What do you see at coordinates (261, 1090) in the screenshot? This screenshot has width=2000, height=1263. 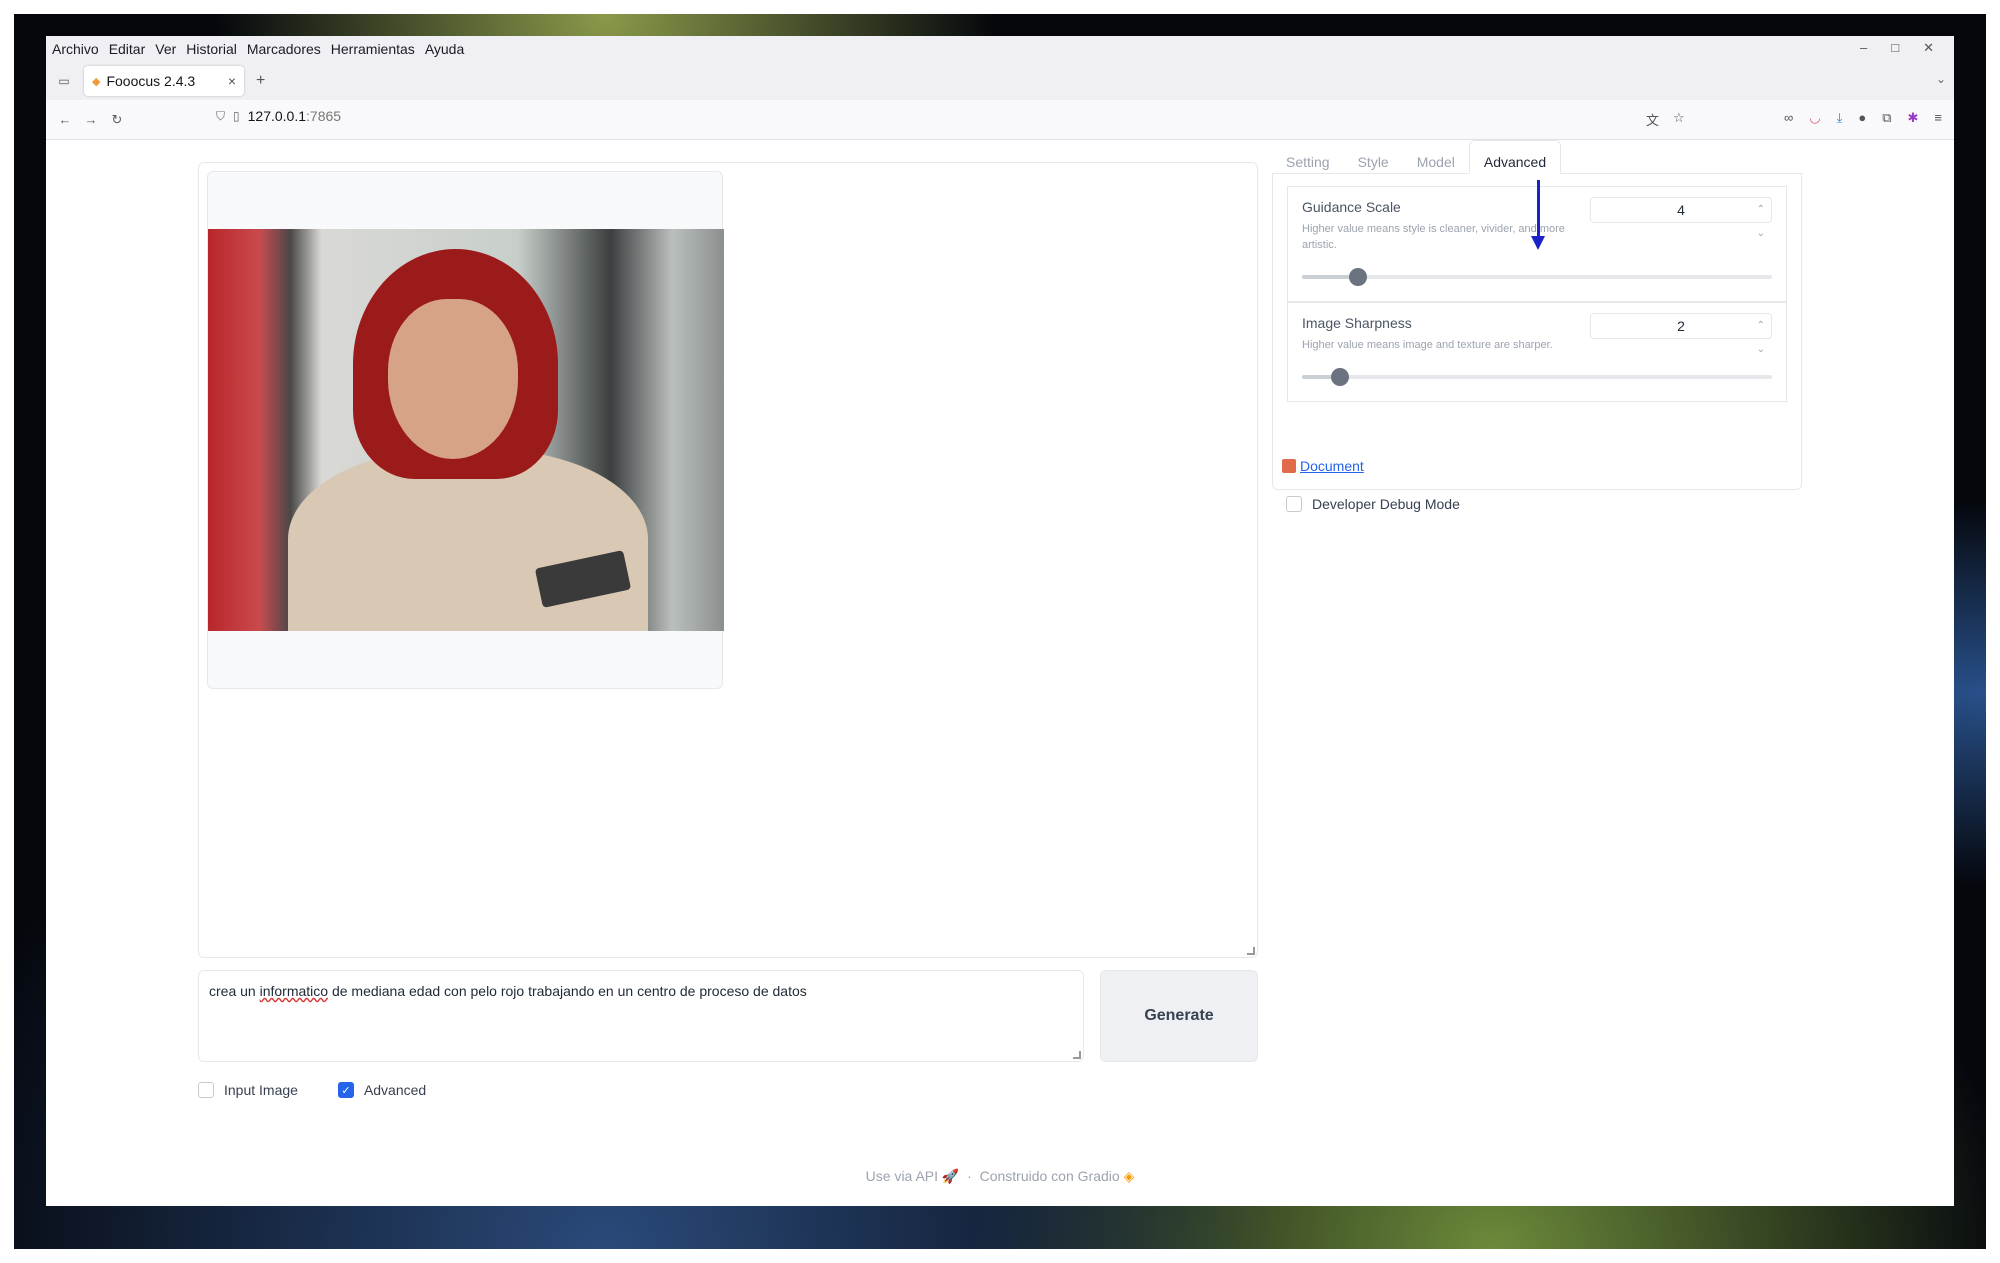 I see `input-image-label: Input Image` at bounding box center [261, 1090].